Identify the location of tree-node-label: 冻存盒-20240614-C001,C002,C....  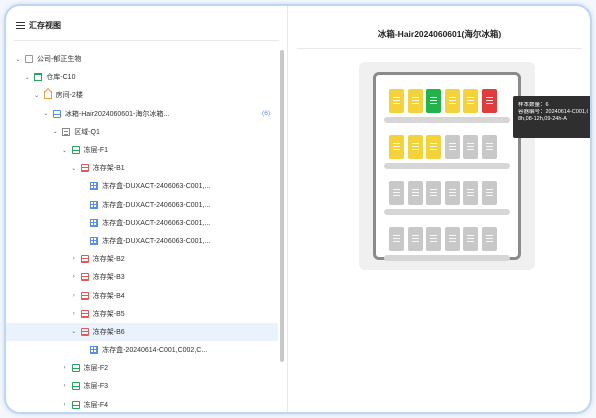
(155, 351).